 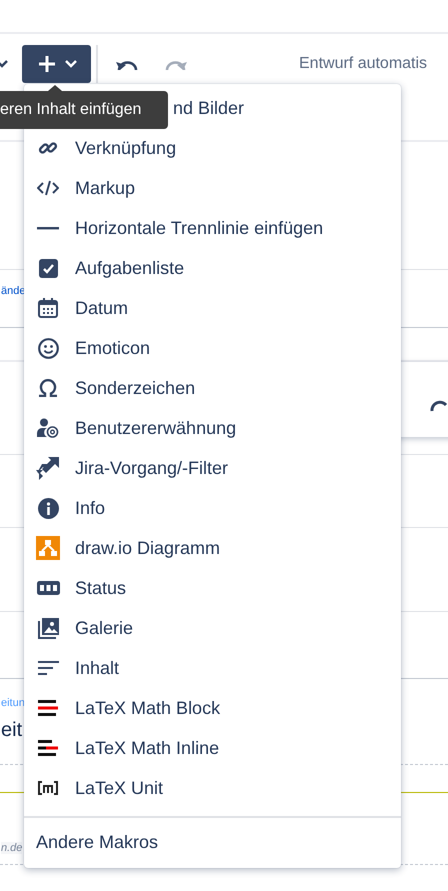 What do you see at coordinates (48, 268) in the screenshot?
I see `checkbox-icon` at bounding box center [48, 268].